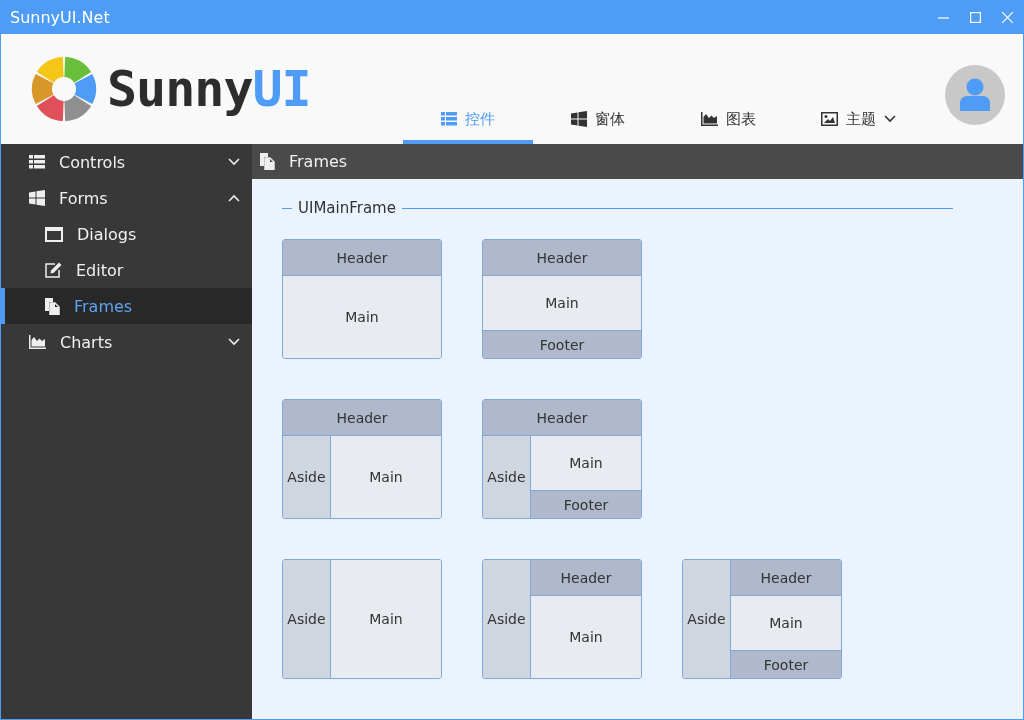 The image size is (1024, 720). I want to click on group-title: UIMainFrame, so click(347, 208).